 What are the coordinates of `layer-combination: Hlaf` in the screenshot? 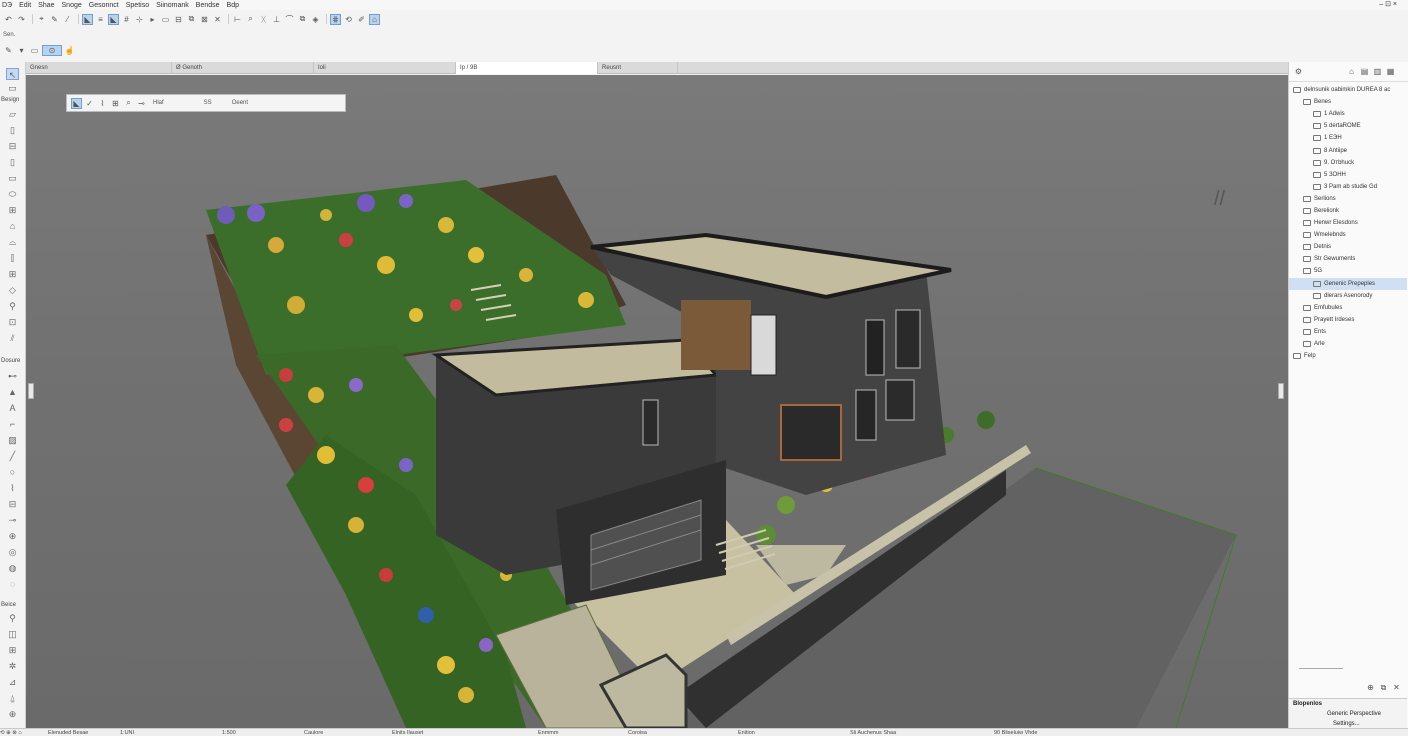 It's located at (158, 103).